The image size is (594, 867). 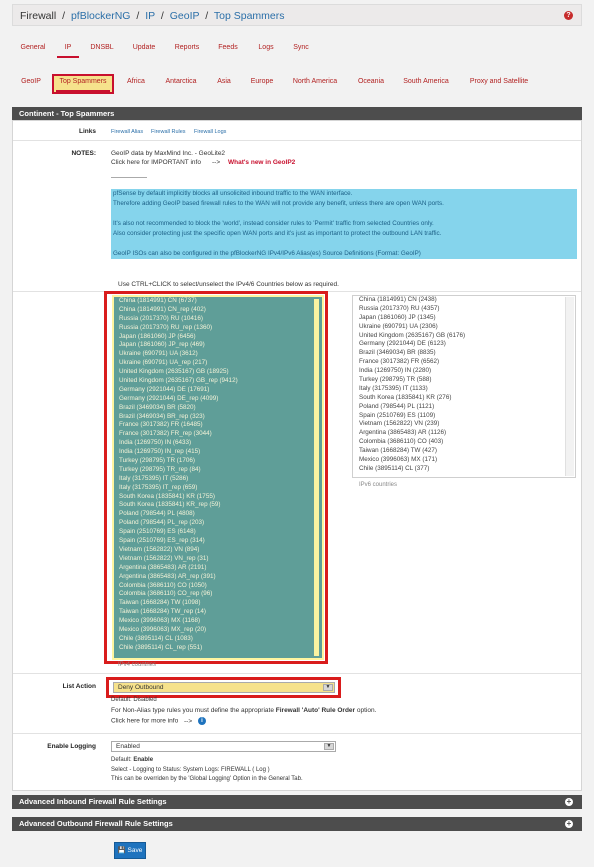 What do you see at coordinates (144, 48) in the screenshot?
I see `tab-update: Update` at bounding box center [144, 48].